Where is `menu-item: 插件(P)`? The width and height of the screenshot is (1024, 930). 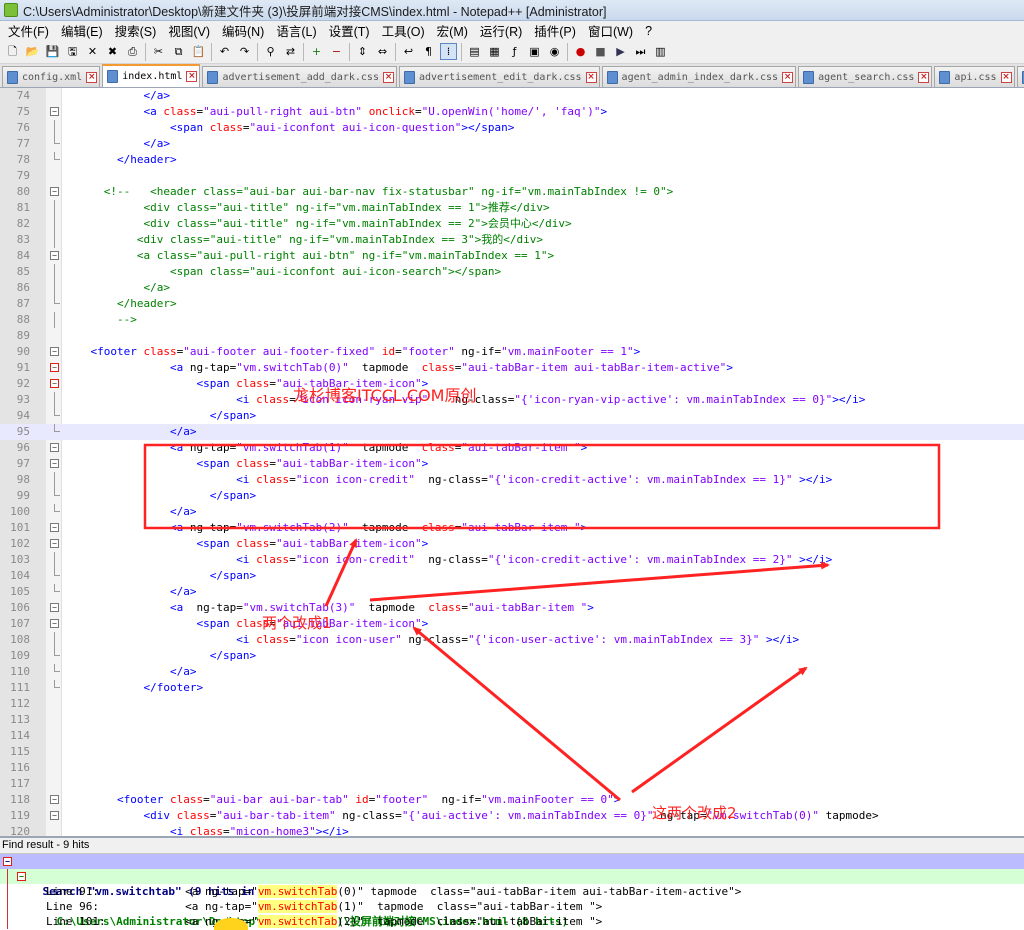
menu-item: 插件(P) is located at coordinates (555, 30).